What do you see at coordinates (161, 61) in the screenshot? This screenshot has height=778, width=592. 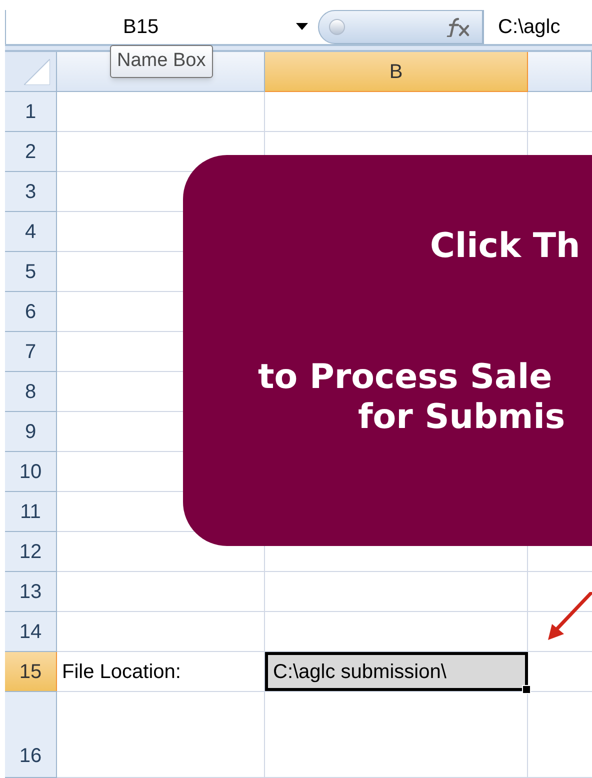 I see `tooltip: Name Box` at bounding box center [161, 61].